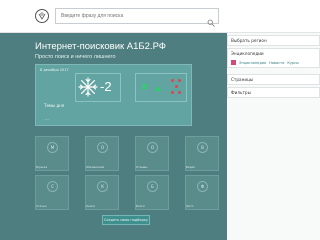 This screenshot has height=240, width=320. Describe the element at coordinates (42, 167) in the screenshot. I see `tile-label: Музыка` at that location.